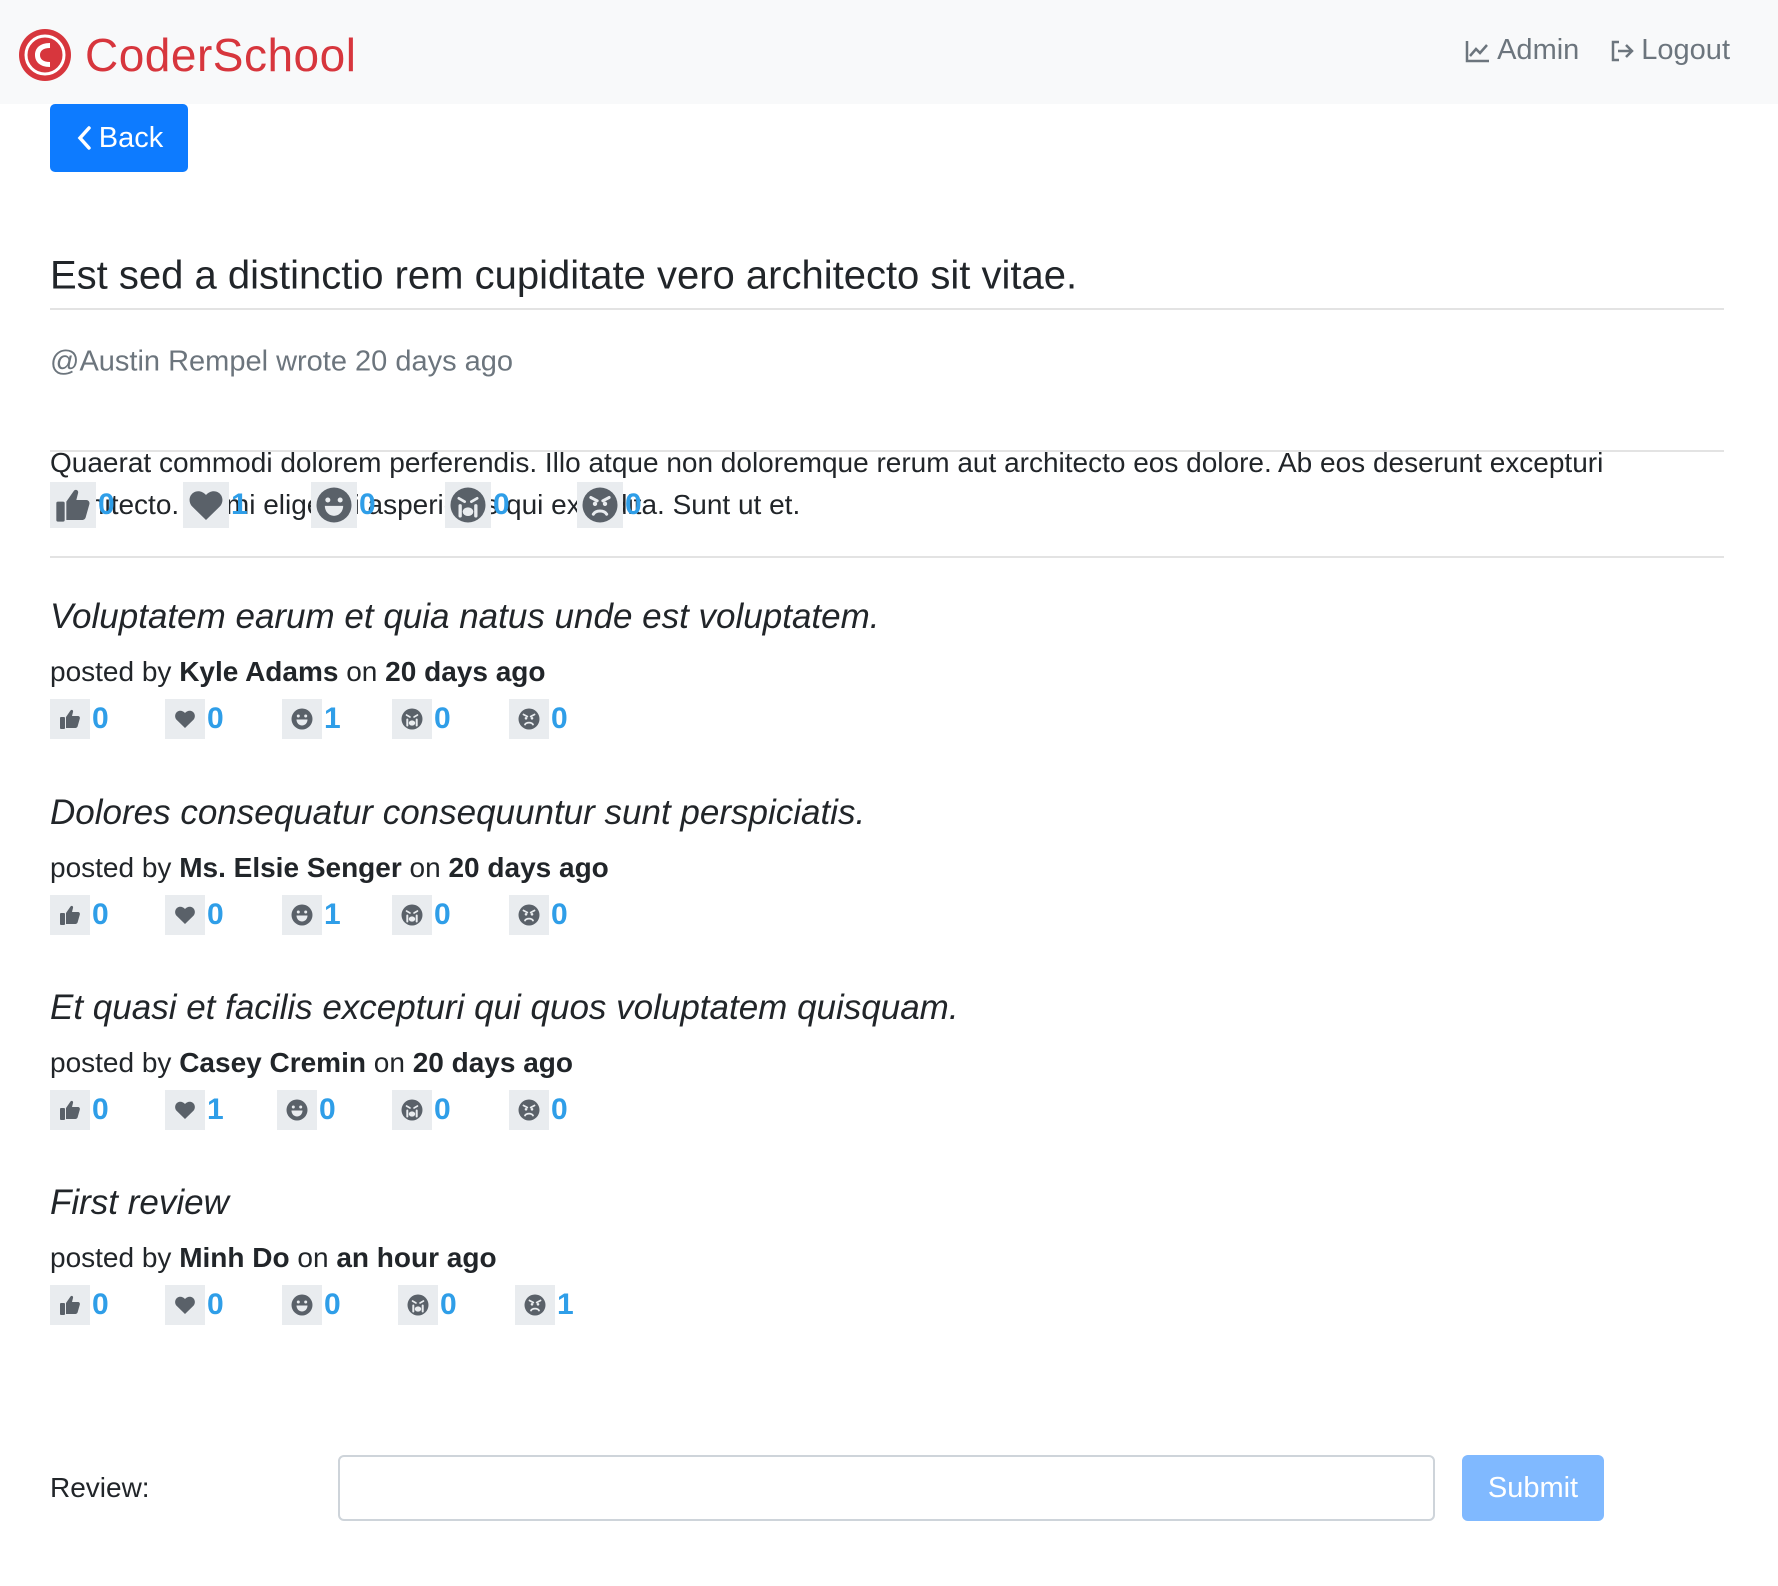 This screenshot has height=1586, width=1778. Describe the element at coordinates (45, 55) in the screenshot. I see `coderschool-logo-icon` at that location.